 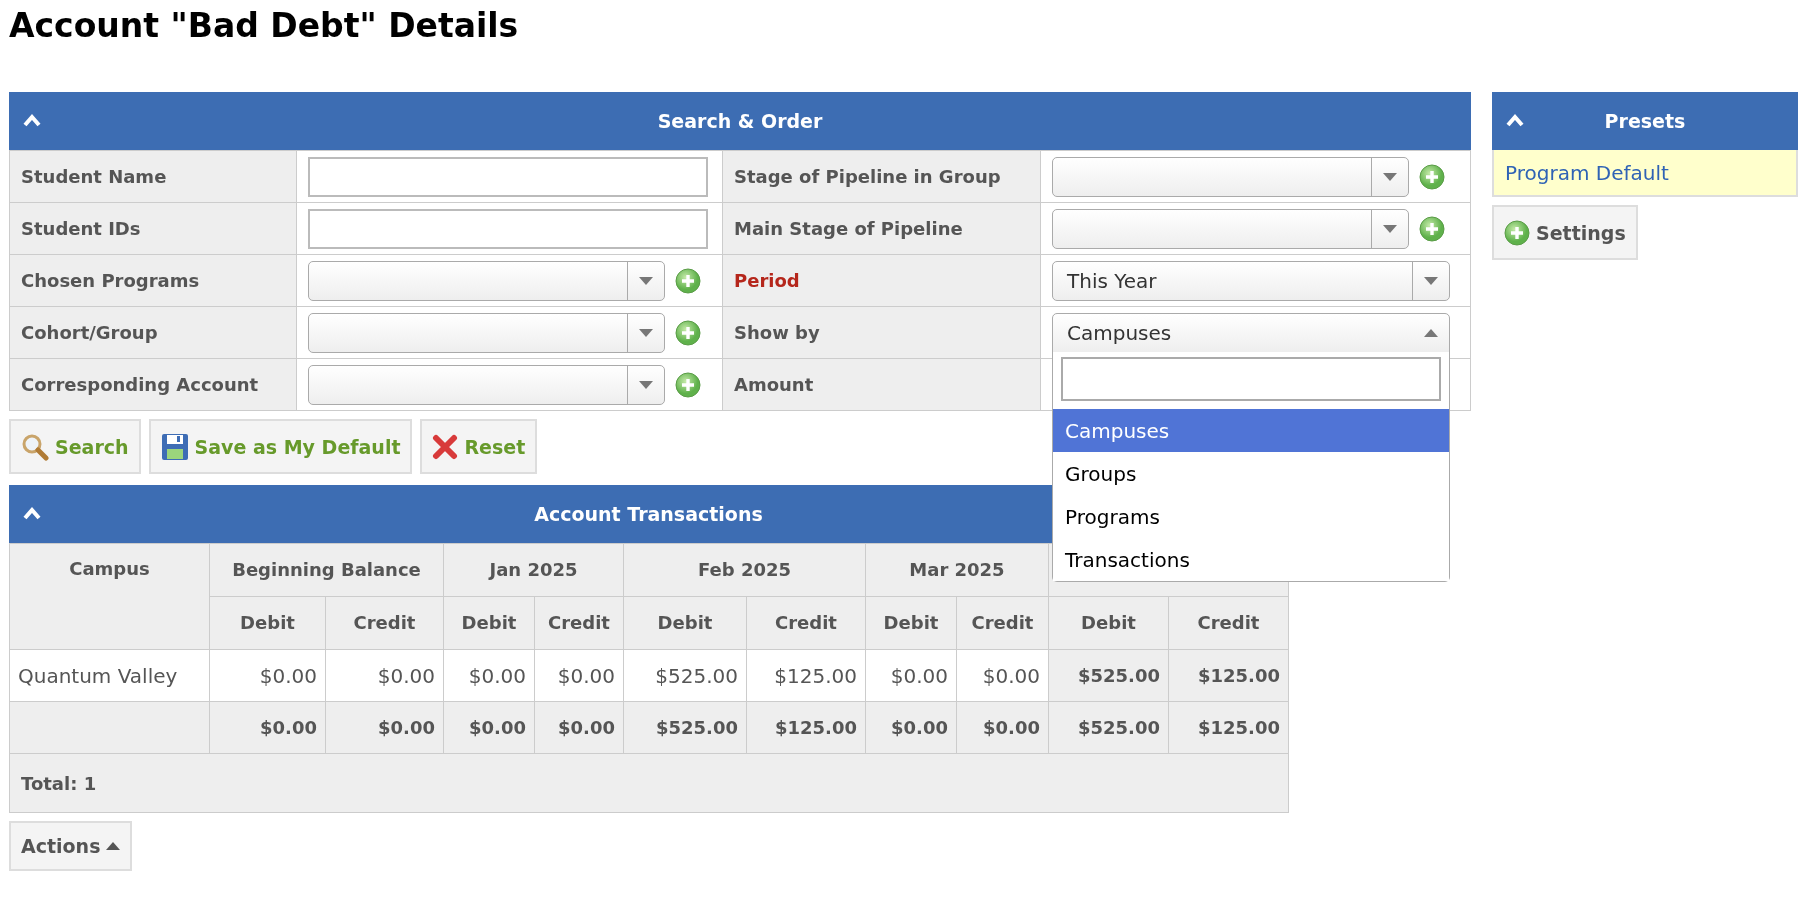 I want to click on column-header: Mar 2025, so click(x=957, y=570).